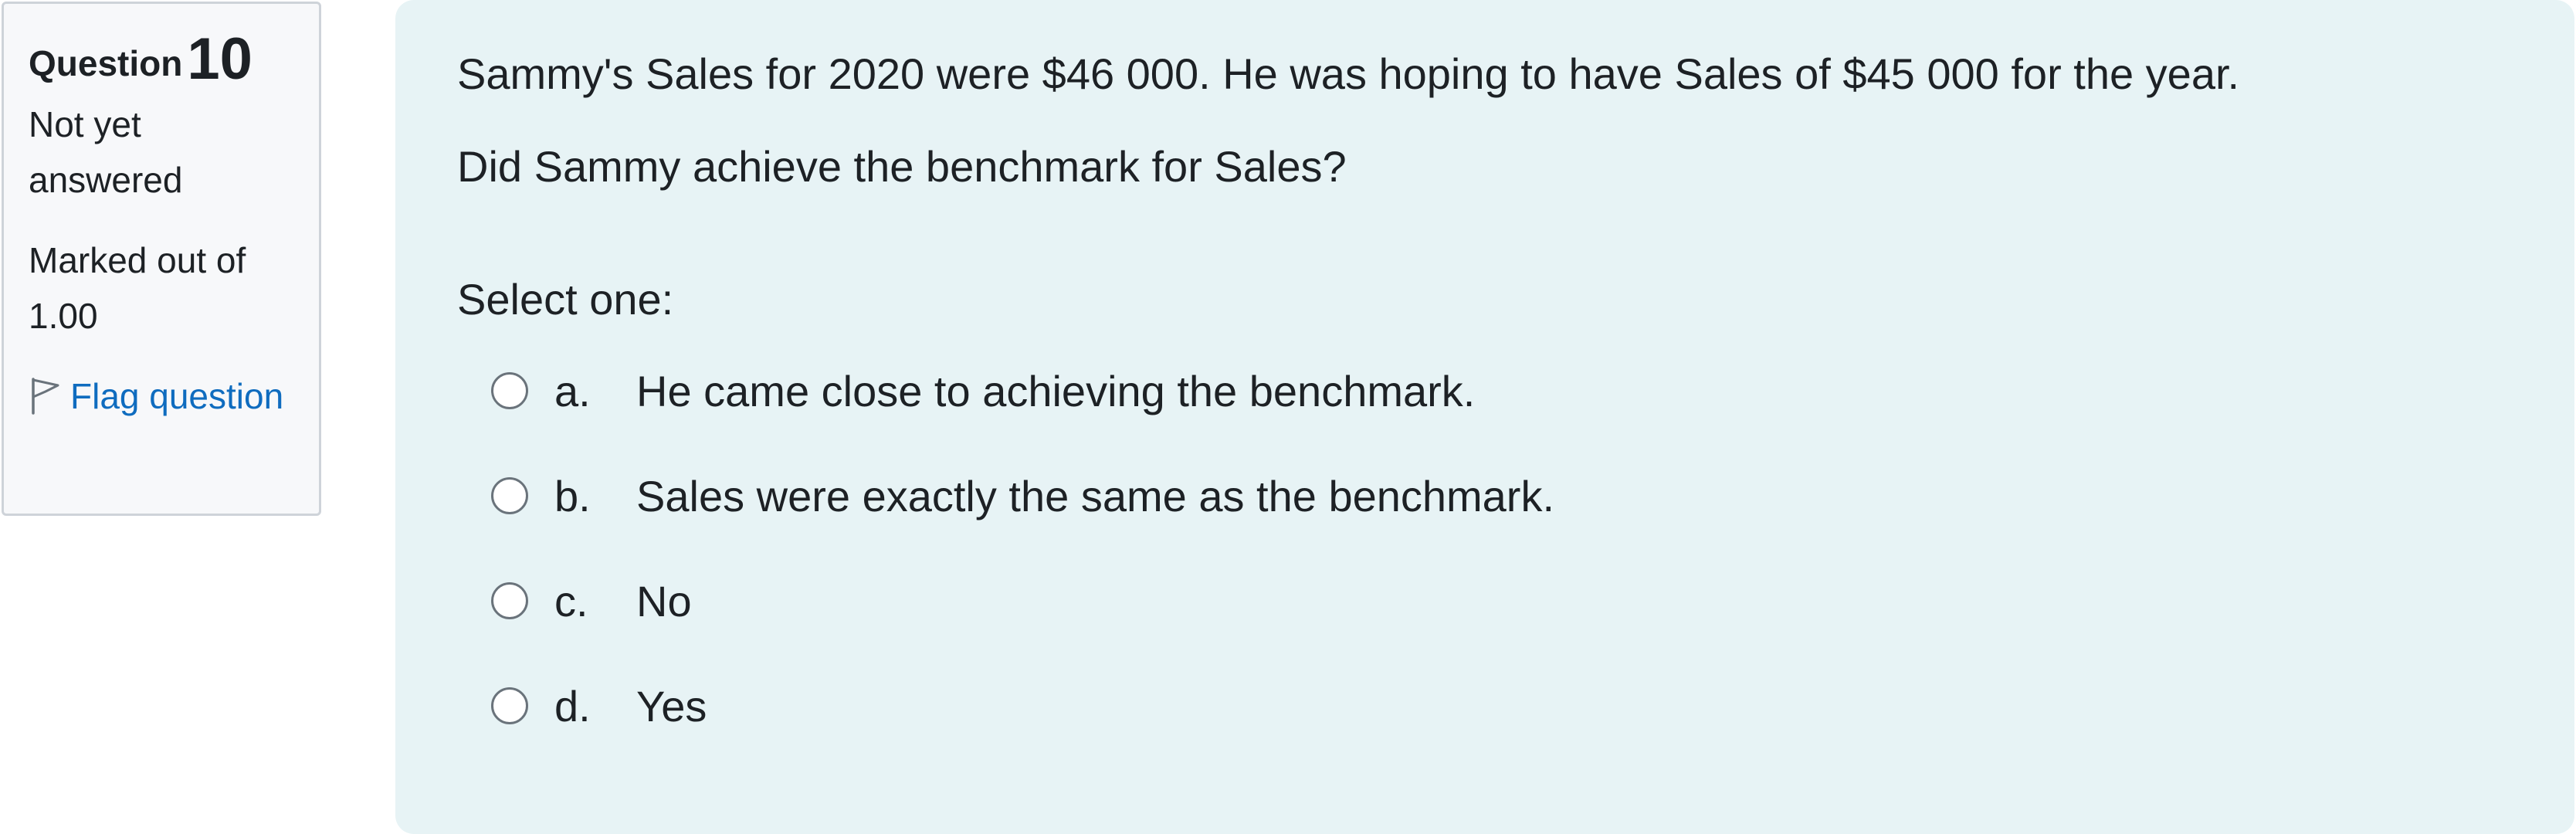  What do you see at coordinates (671, 706) in the screenshot?
I see `option-label-d: Yes` at bounding box center [671, 706].